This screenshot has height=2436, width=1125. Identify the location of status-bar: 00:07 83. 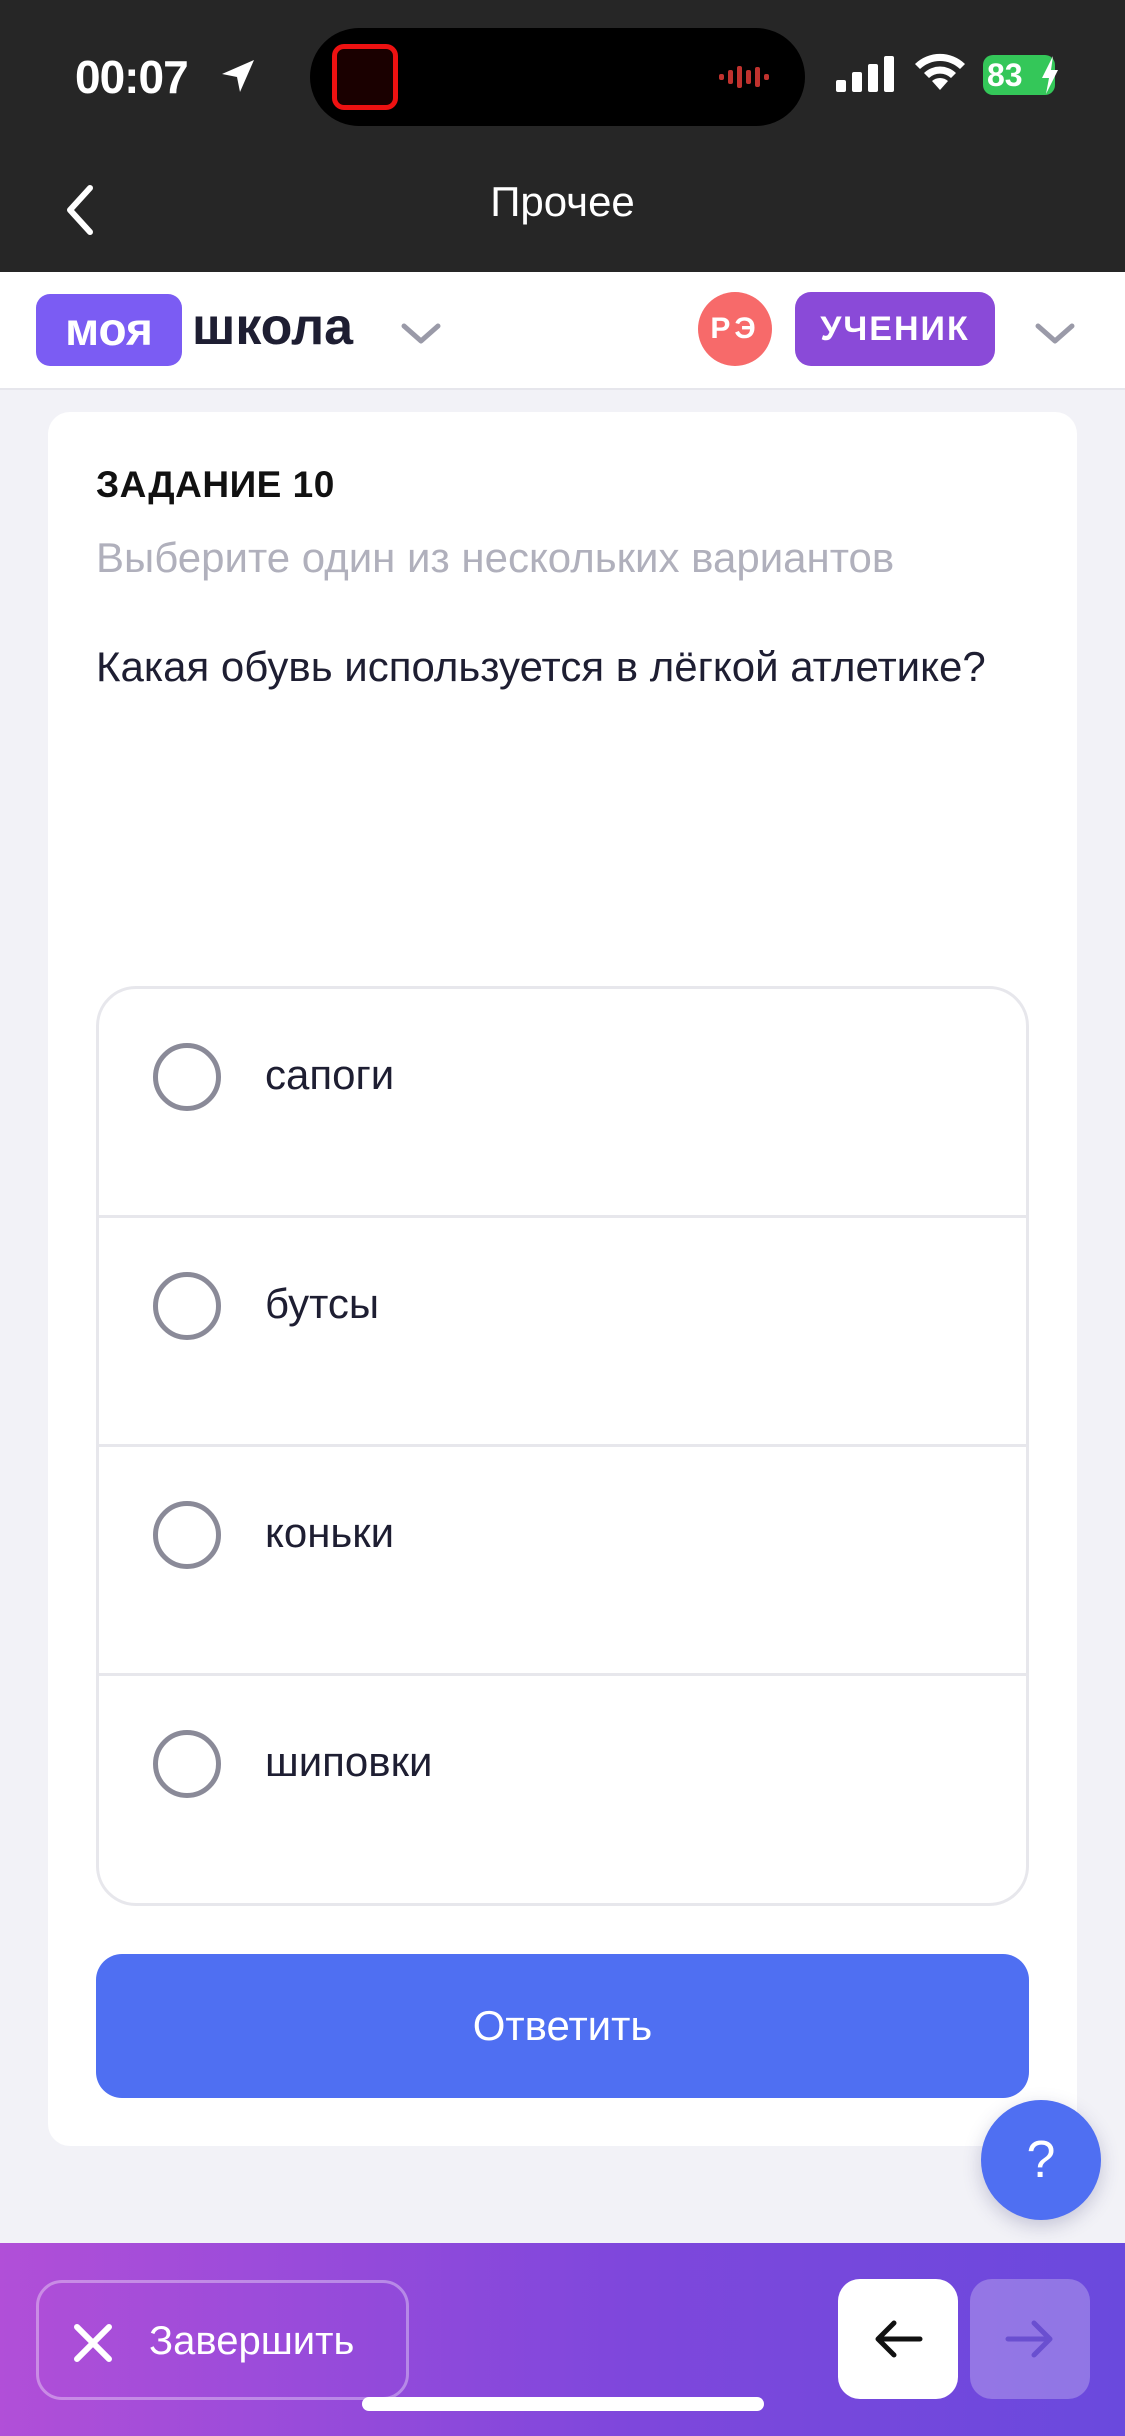
(562, 75).